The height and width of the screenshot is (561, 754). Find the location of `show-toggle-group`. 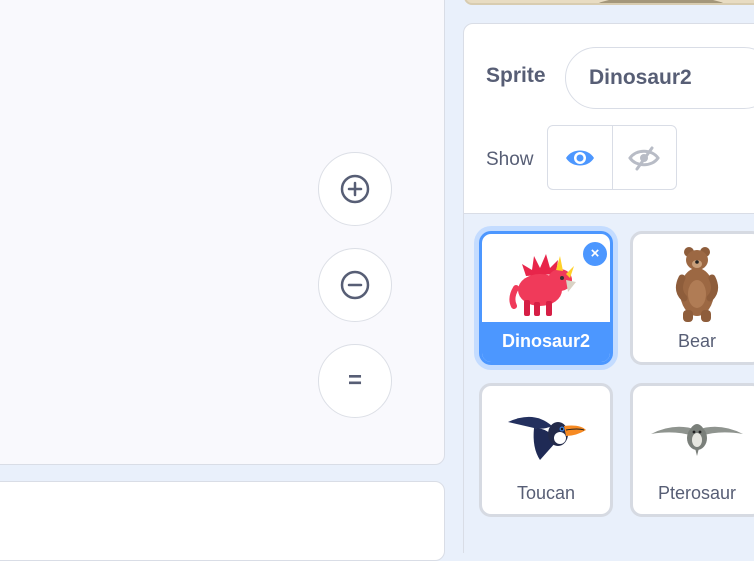

show-toggle-group is located at coordinates (612, 157).